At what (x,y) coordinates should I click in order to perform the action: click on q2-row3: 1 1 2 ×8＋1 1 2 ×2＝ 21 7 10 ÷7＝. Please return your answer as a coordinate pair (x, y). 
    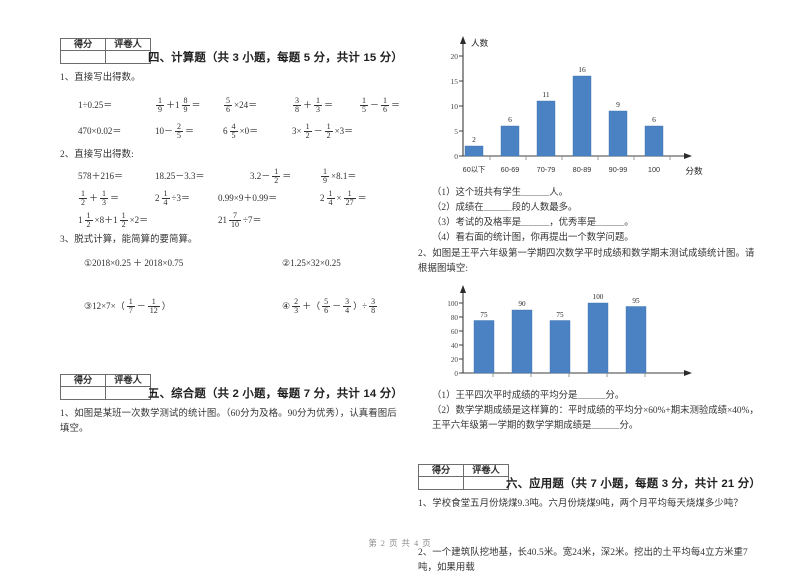
    Looking at the image, I should click on (232, 222).